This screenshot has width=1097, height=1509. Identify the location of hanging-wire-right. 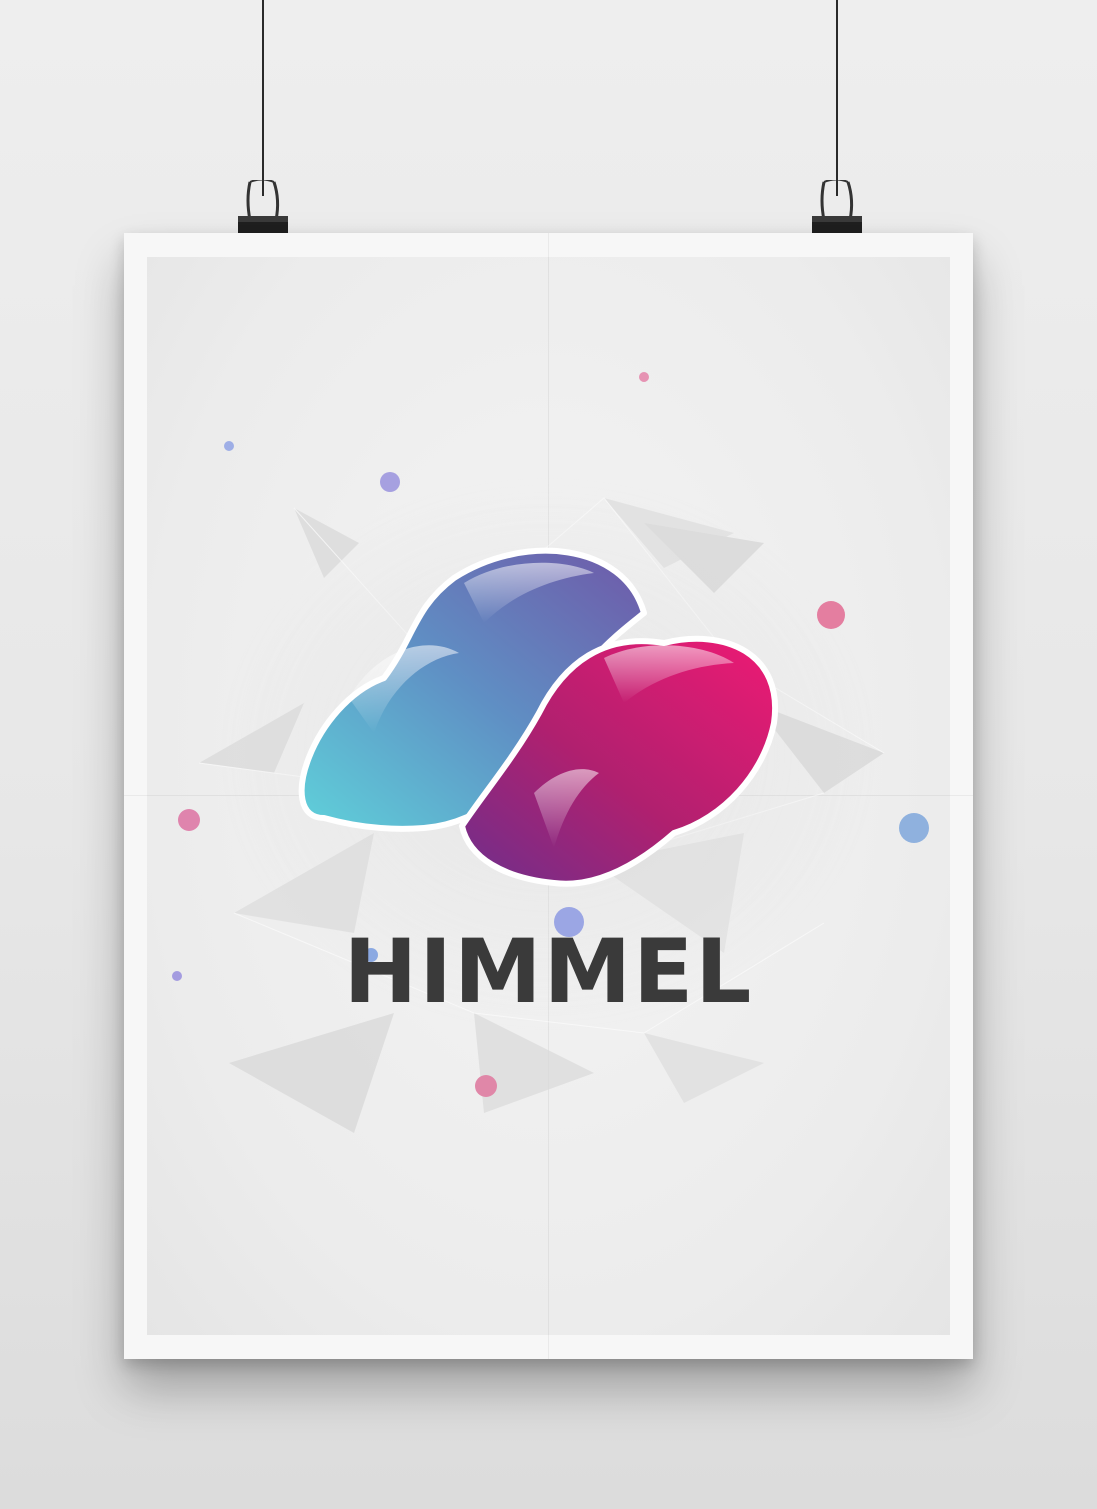
(837, 98).